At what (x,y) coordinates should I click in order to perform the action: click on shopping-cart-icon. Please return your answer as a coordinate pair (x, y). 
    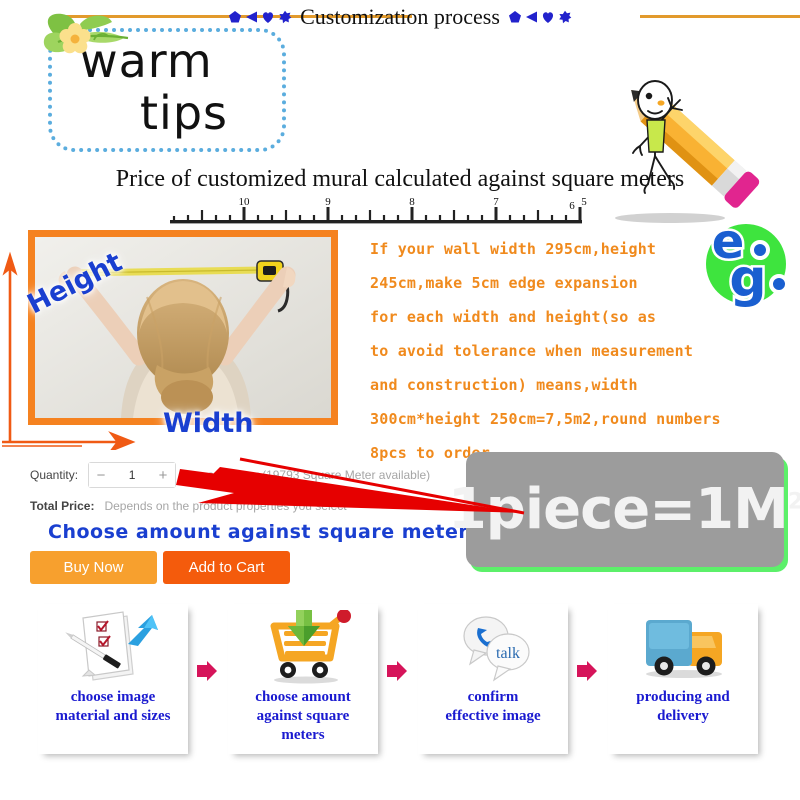
    Looking at the image, I should click on (310, 647).